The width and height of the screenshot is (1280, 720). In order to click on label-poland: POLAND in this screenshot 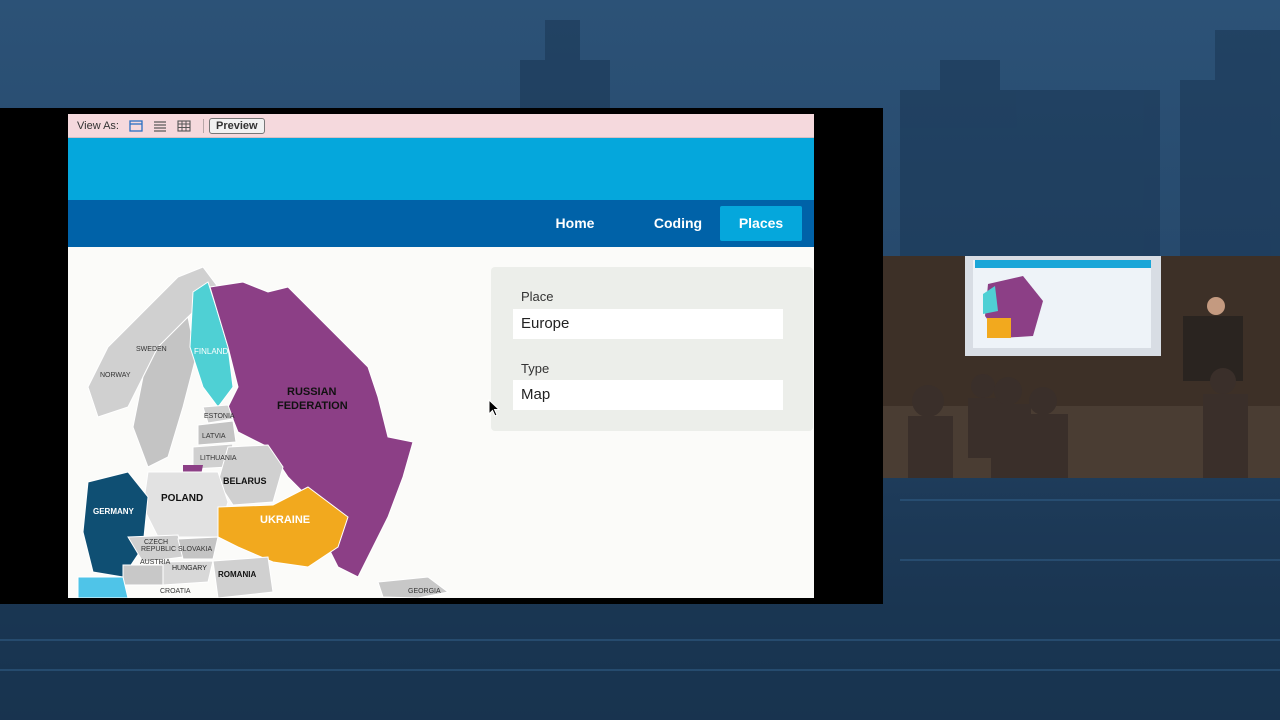, I will do `click(182, 498)`.